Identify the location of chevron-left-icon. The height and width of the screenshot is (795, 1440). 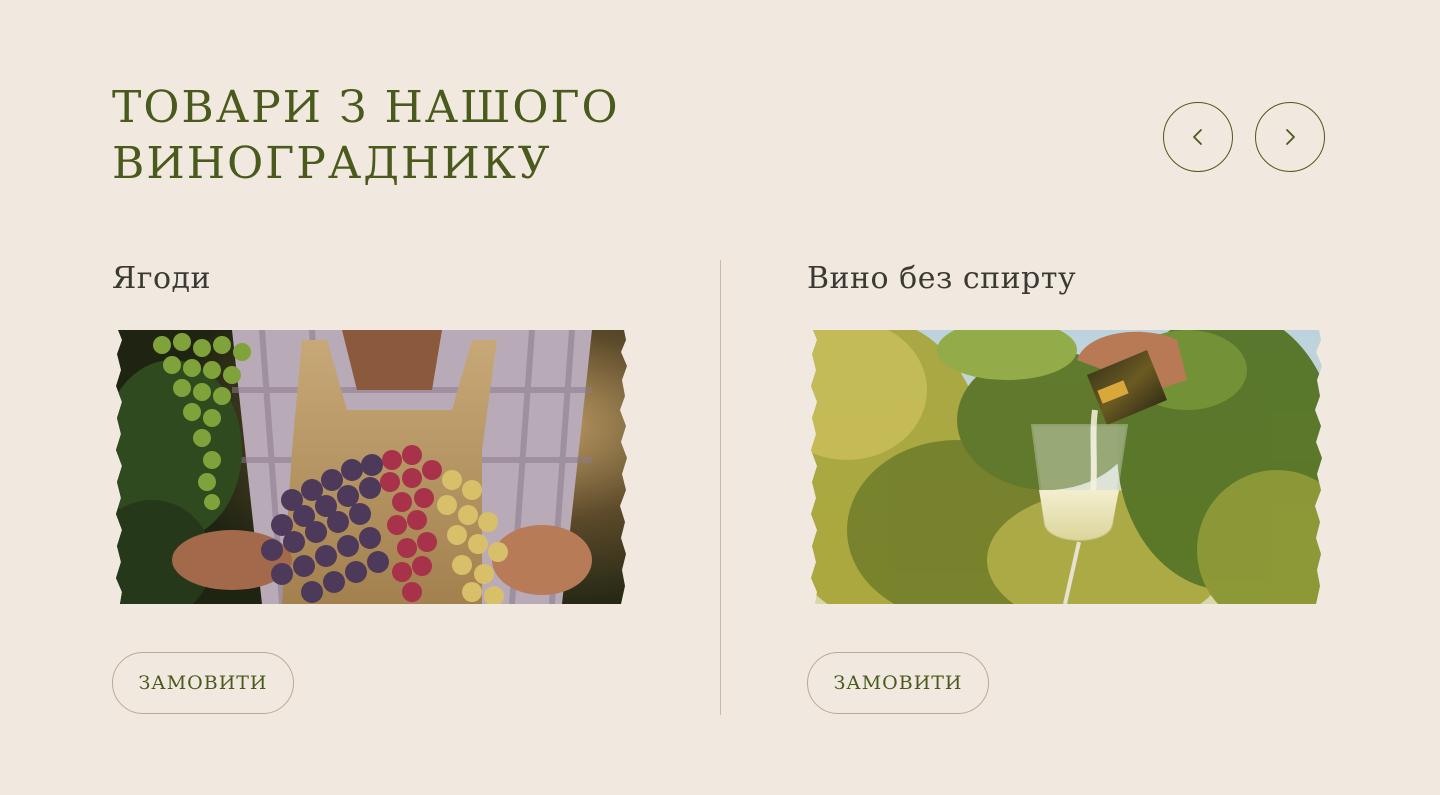
(1197, 137).